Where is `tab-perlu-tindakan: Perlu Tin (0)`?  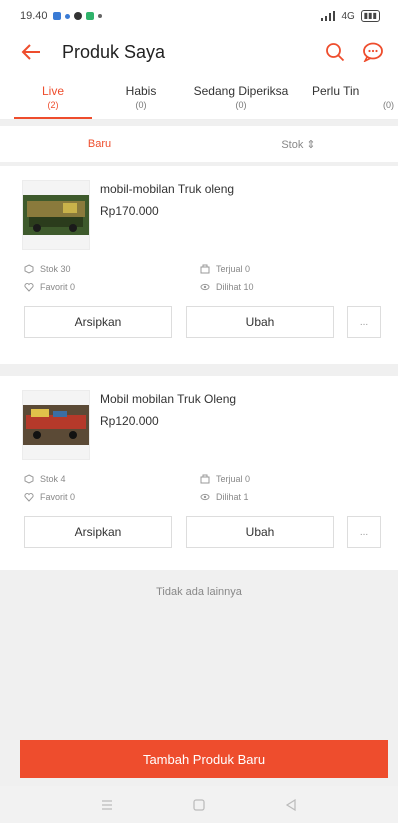 tab-perlu-tindakan: Perlu Tin (0) is located at coordinates (352, 95).